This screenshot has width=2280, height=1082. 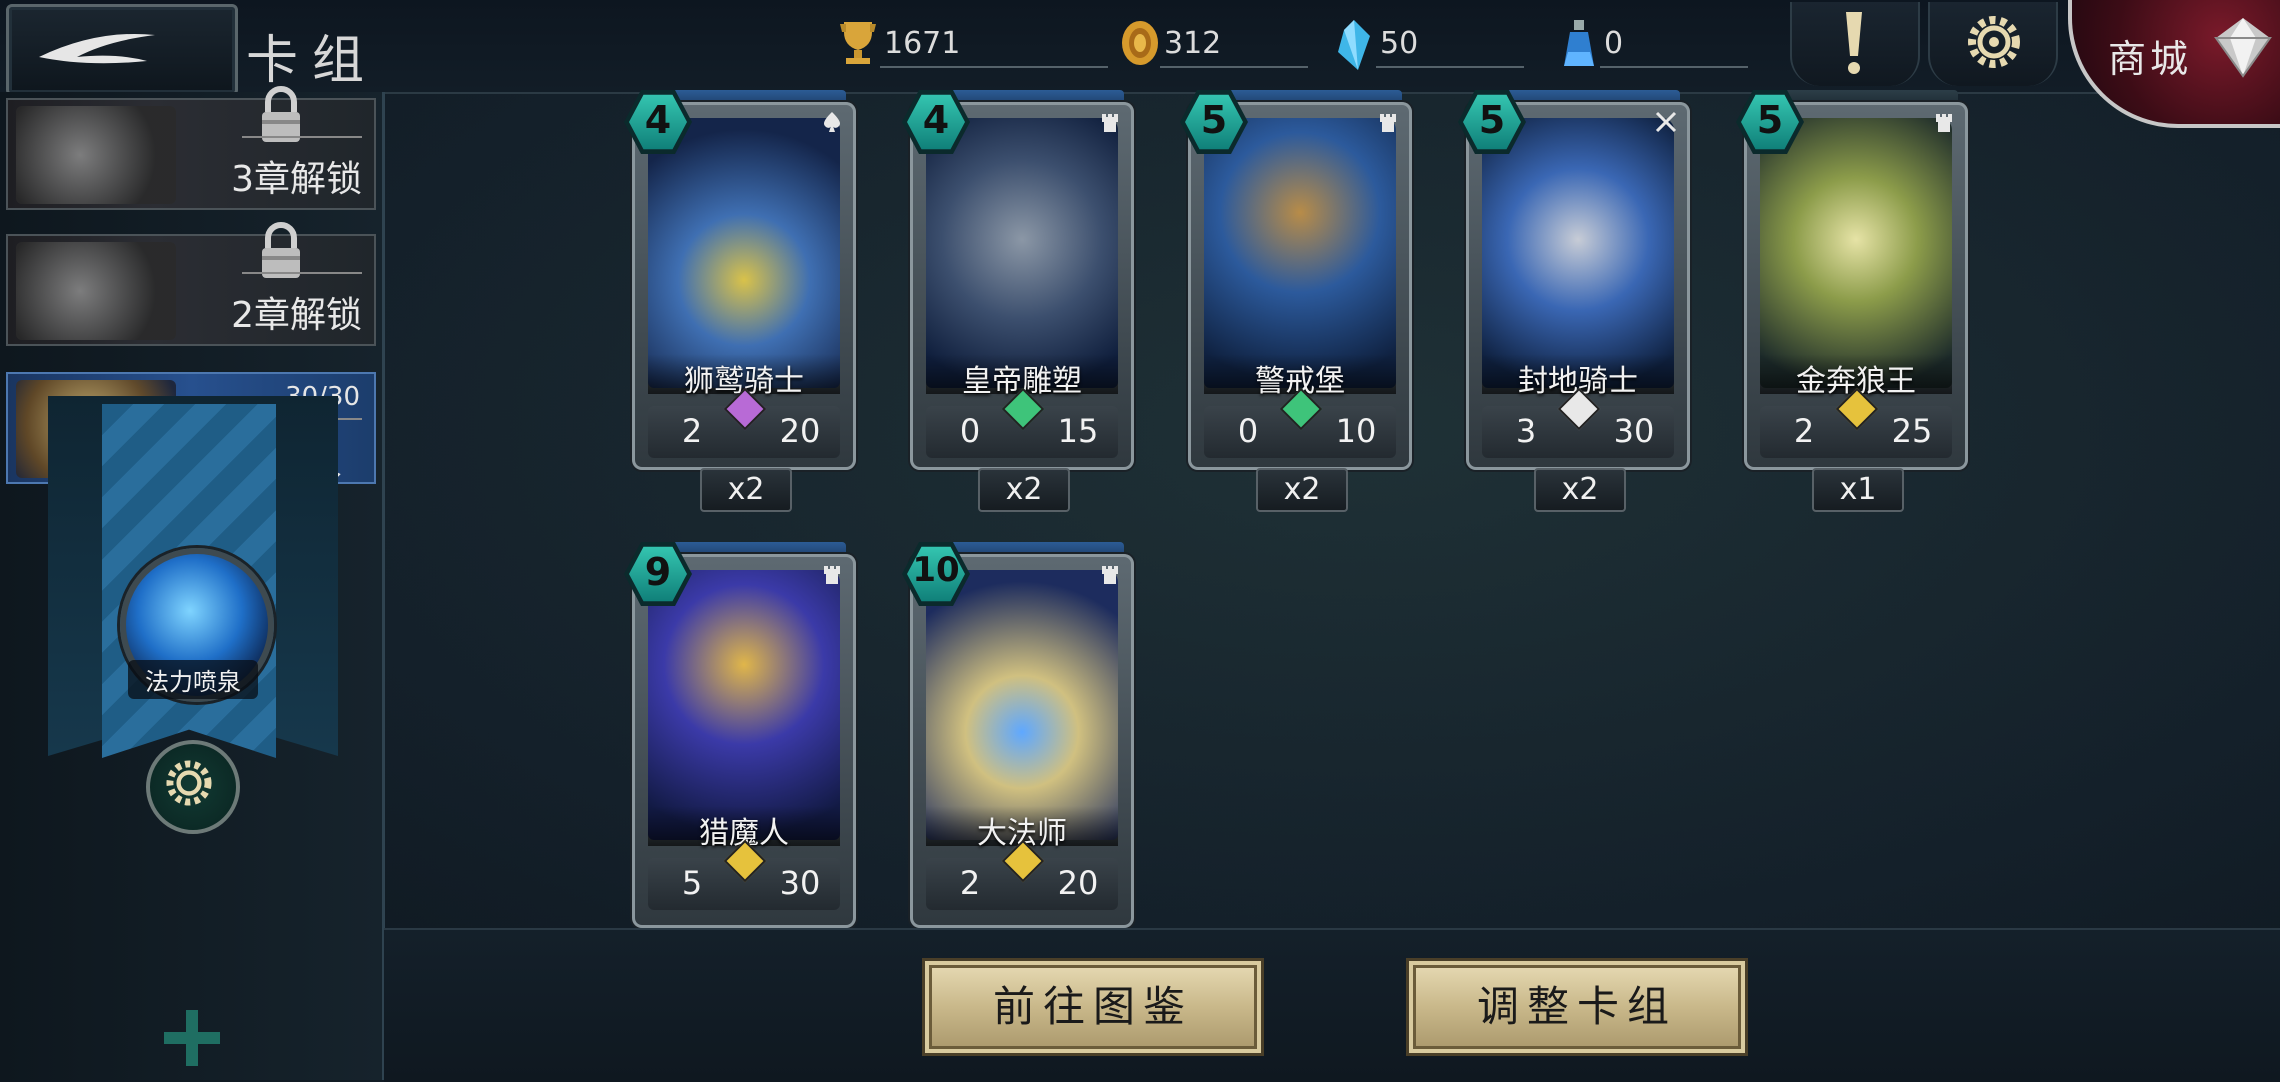 I want to click on card-quantity: x1, so click(x=1858, y=490).